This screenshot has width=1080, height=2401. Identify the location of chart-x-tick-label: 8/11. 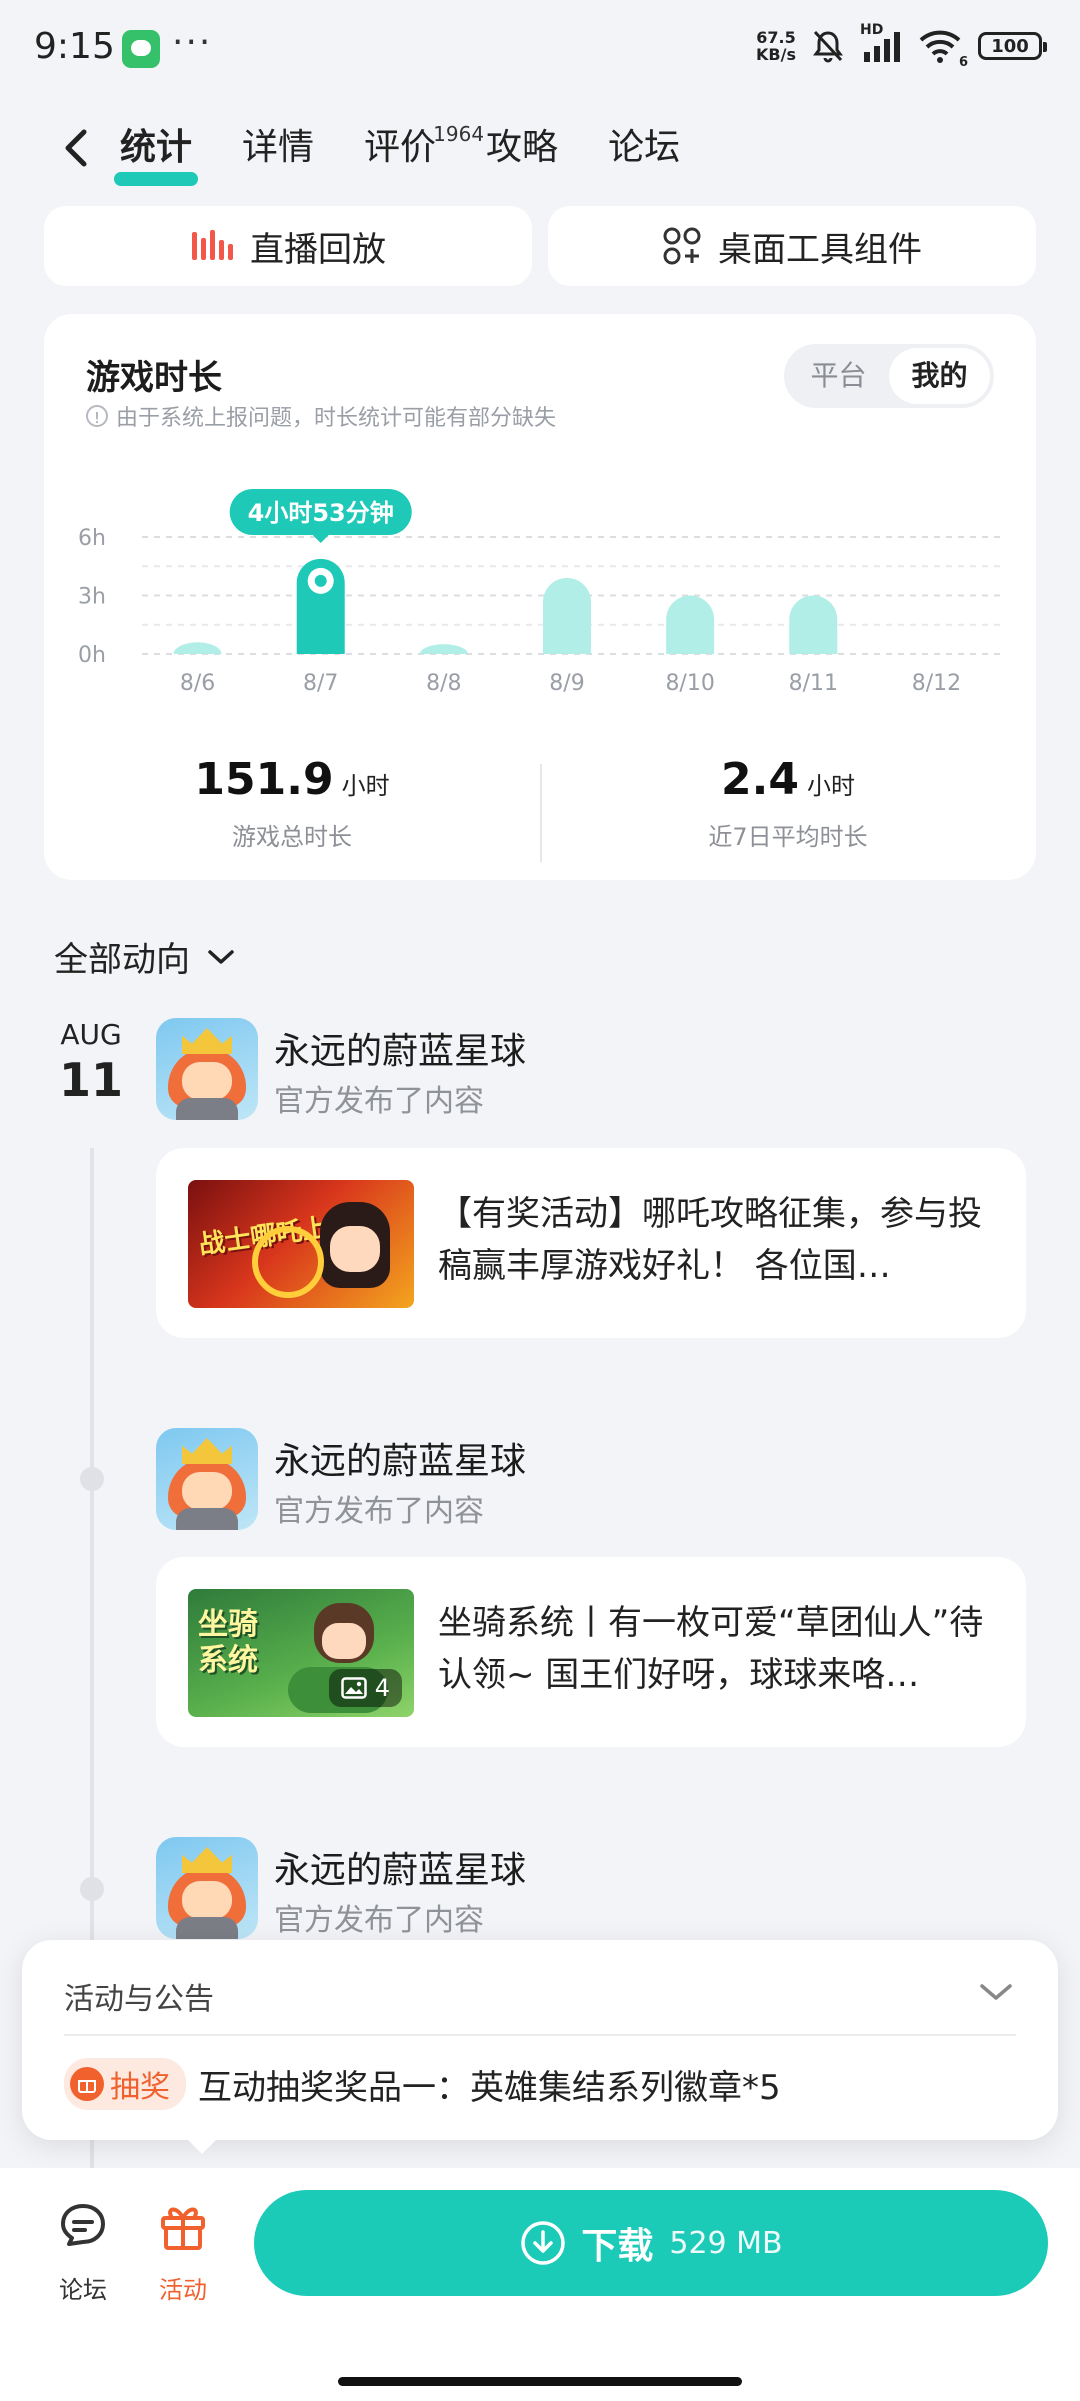
(813, 683).